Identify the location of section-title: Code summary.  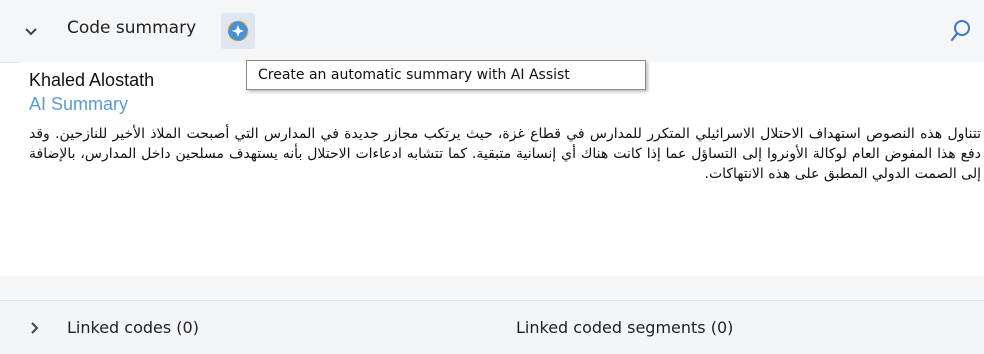
(132, 28).